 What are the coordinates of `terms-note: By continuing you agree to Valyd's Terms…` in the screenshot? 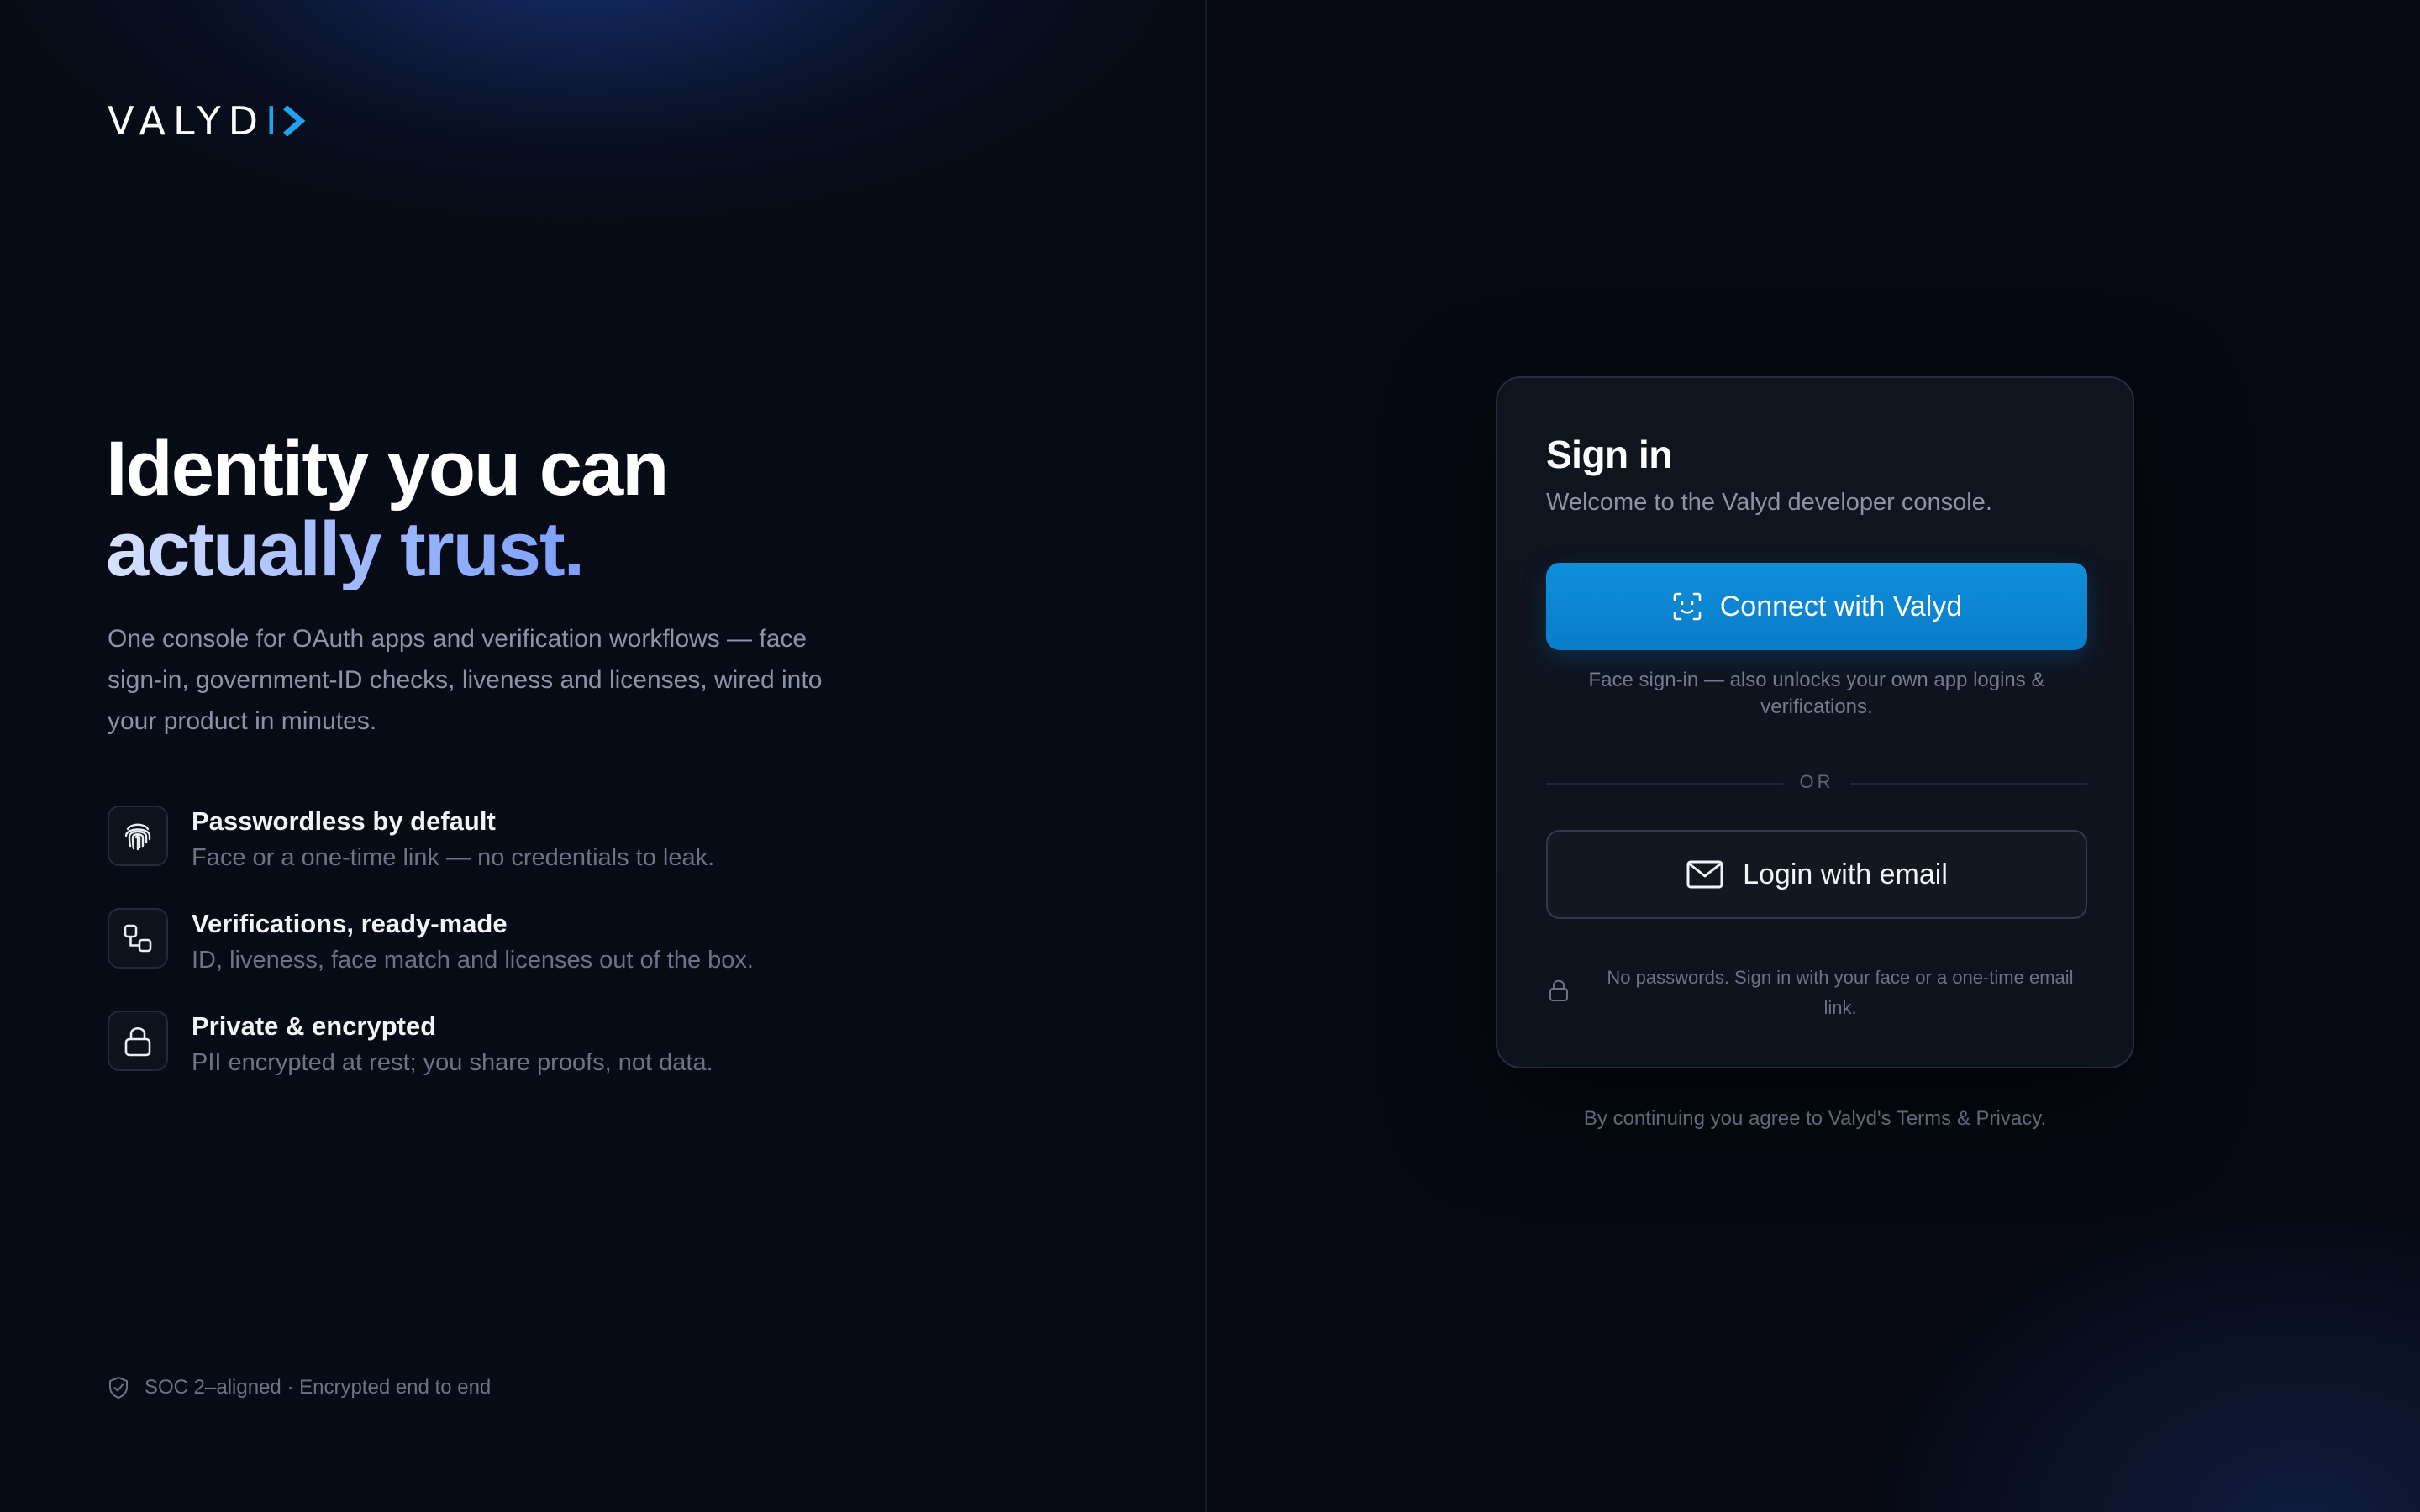 It's located at (1815, 1118).